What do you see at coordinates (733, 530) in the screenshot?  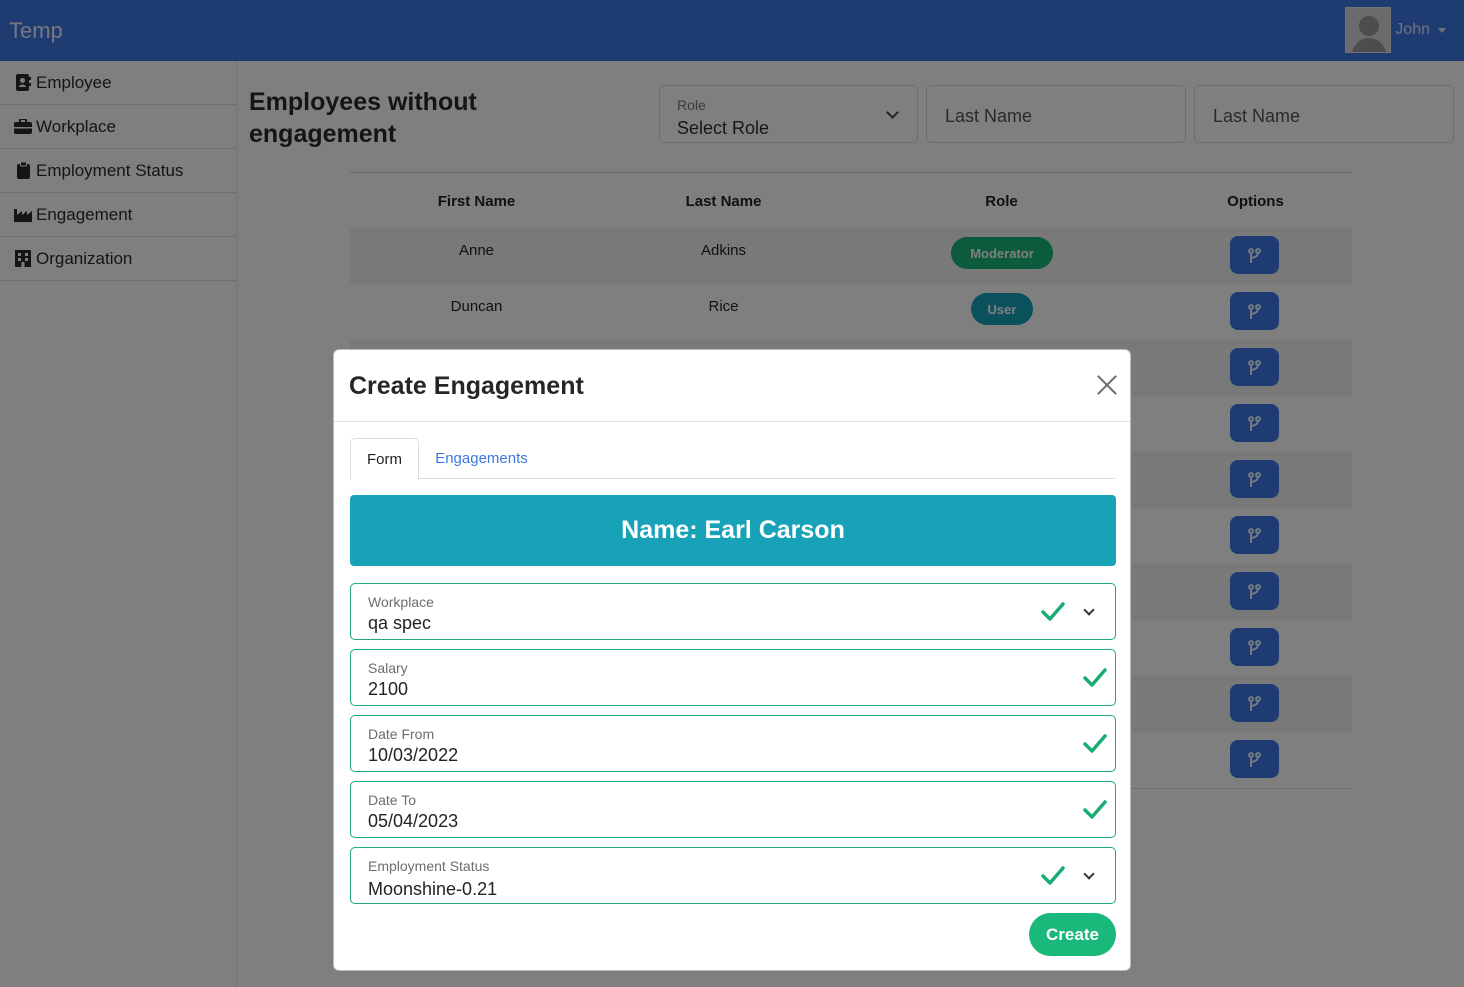 I see `employee-name-banner: Name: Earl Carson` at bounding box center [733, 530].